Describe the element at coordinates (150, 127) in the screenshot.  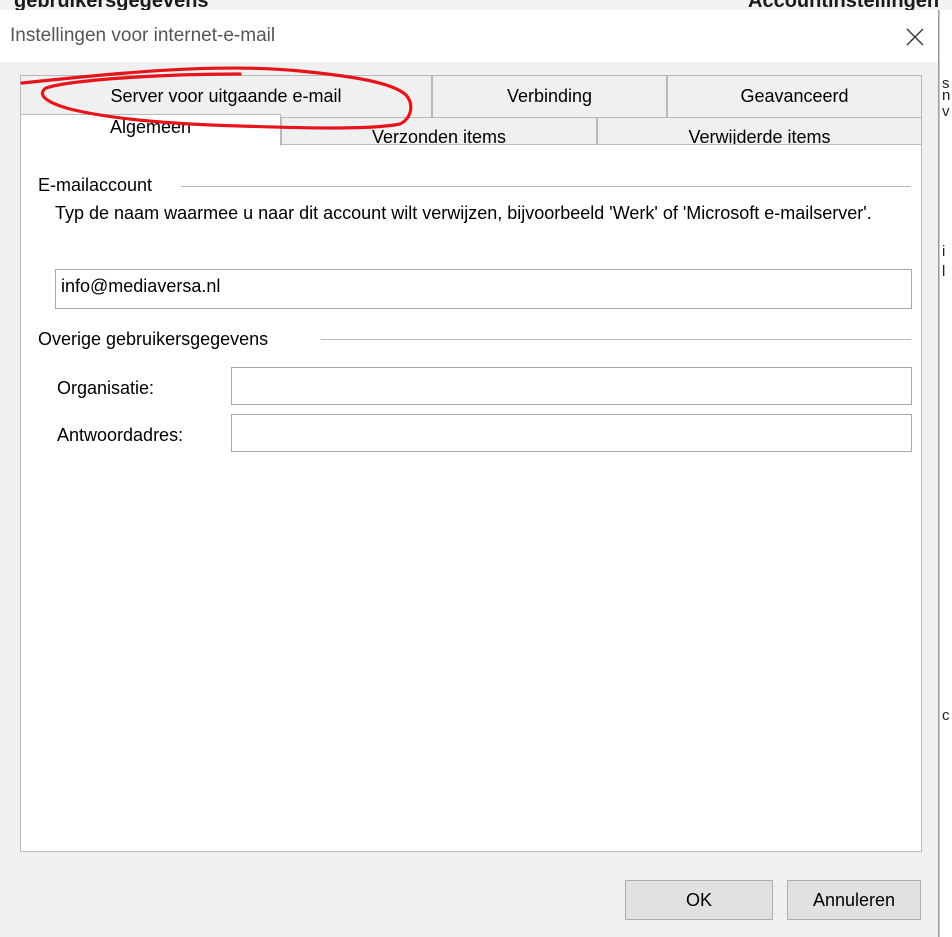
I see `tab-label: Algemeen` at that location.